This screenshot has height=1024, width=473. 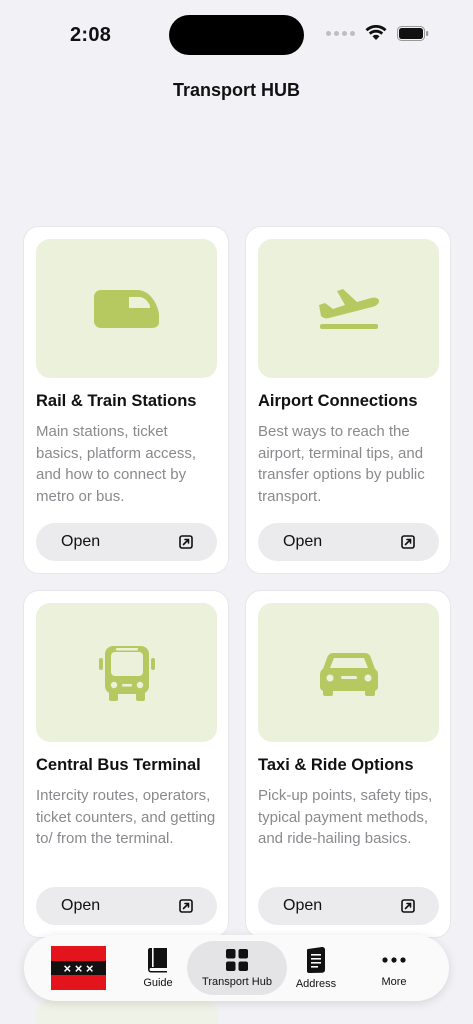 I want to click on wifi-icon, so click(x=376, y=32).